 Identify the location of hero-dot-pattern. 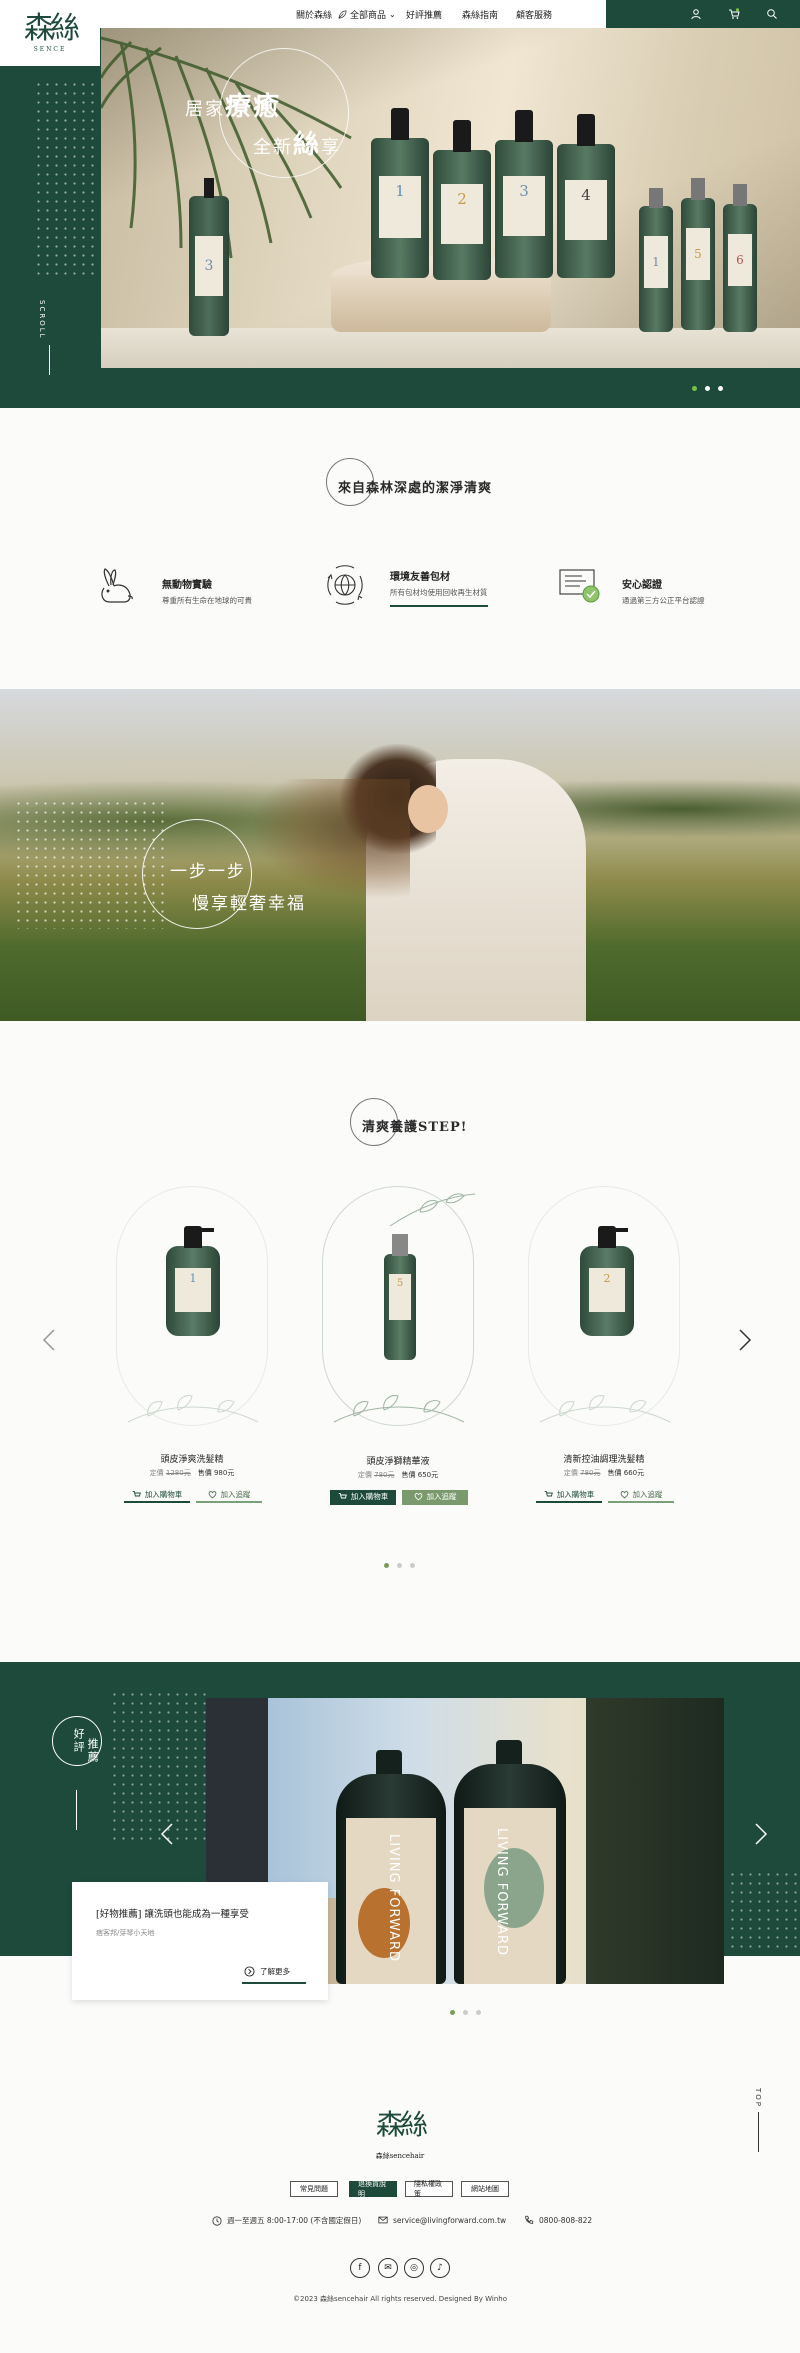
(67, 180).